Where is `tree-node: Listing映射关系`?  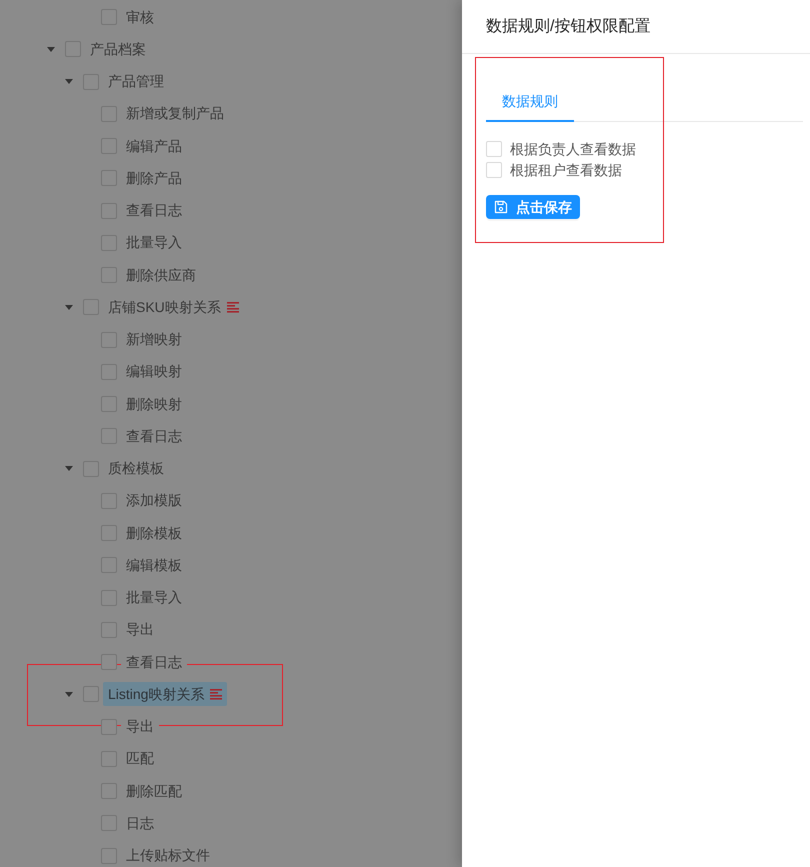
tree-node: Listing映射关系 is located at coordinates (165, 694).